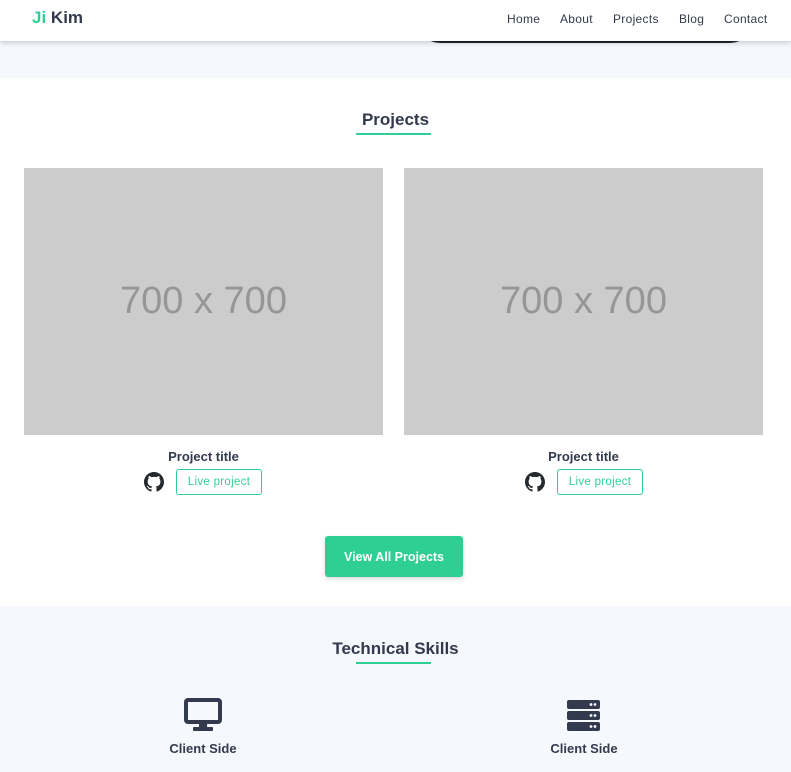  What do you see at coordinates (395, 119) in the screenshot?
I see `projects-heading: Projects` at bounding box center [395, 119].